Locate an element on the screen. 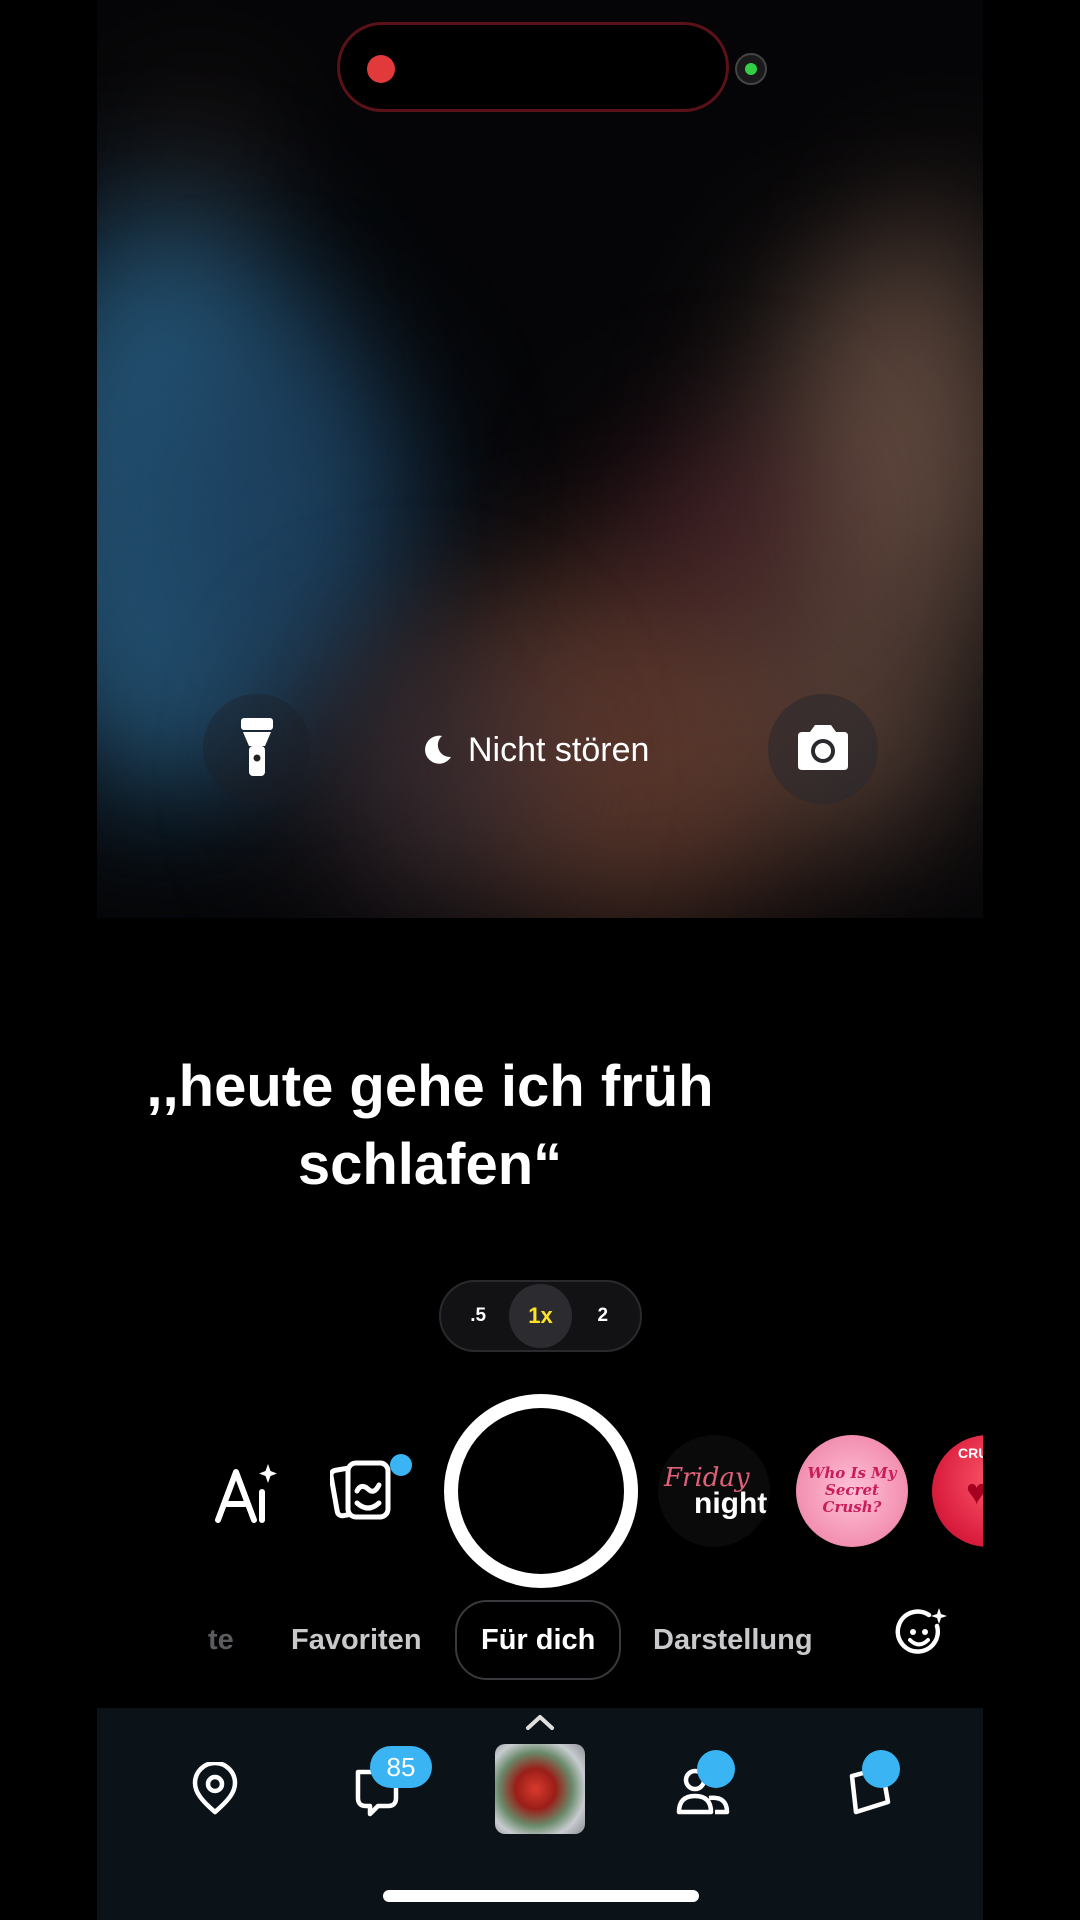 This screenshot has height=1920, width=1080. recording-indicator is located at coordinates (381, 69).